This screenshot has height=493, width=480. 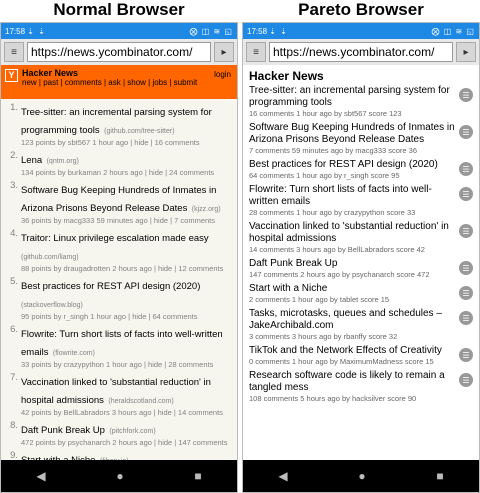 I want to click on download-icon: ⇣ ⇣, so click(x=36, y=31).